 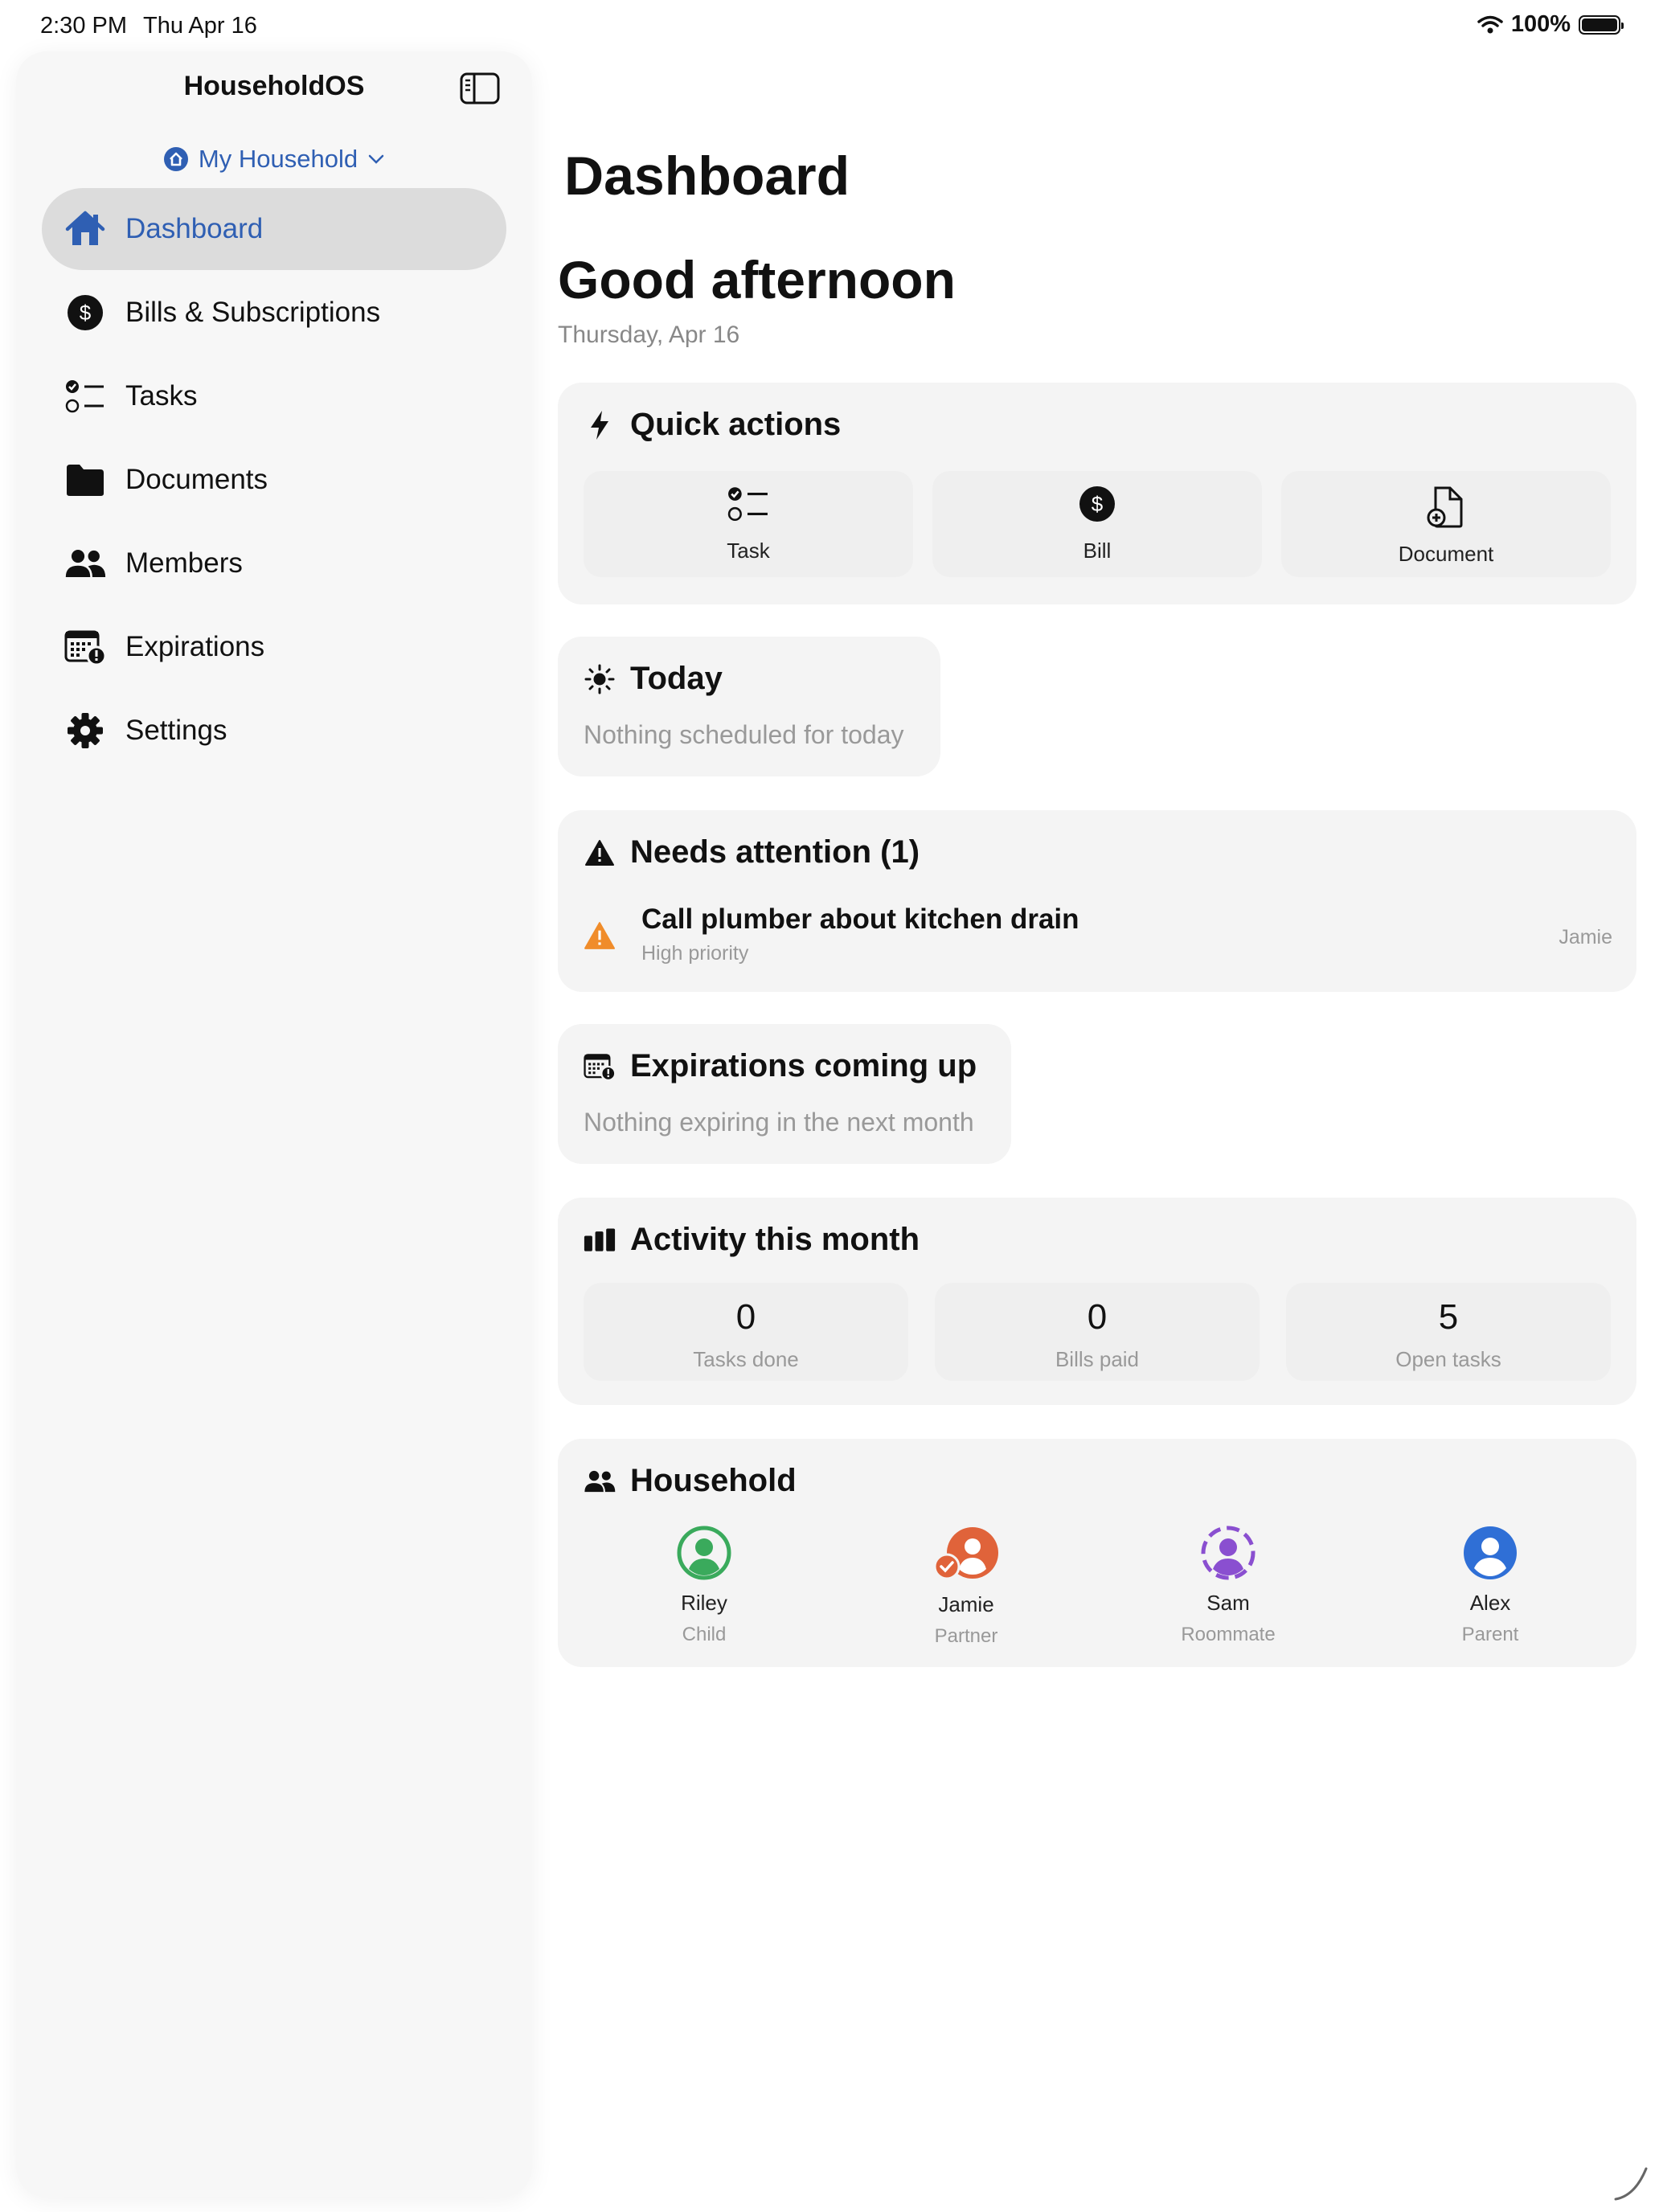 I want to click on sidebar-item-label: Members, so click(x=184, y=563).